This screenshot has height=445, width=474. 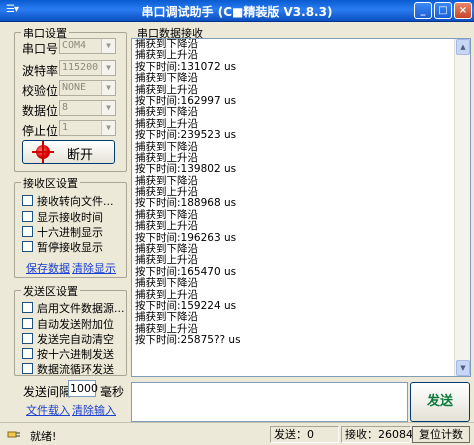 I want to click on port-value: COM4, so click(x=74, y=45).